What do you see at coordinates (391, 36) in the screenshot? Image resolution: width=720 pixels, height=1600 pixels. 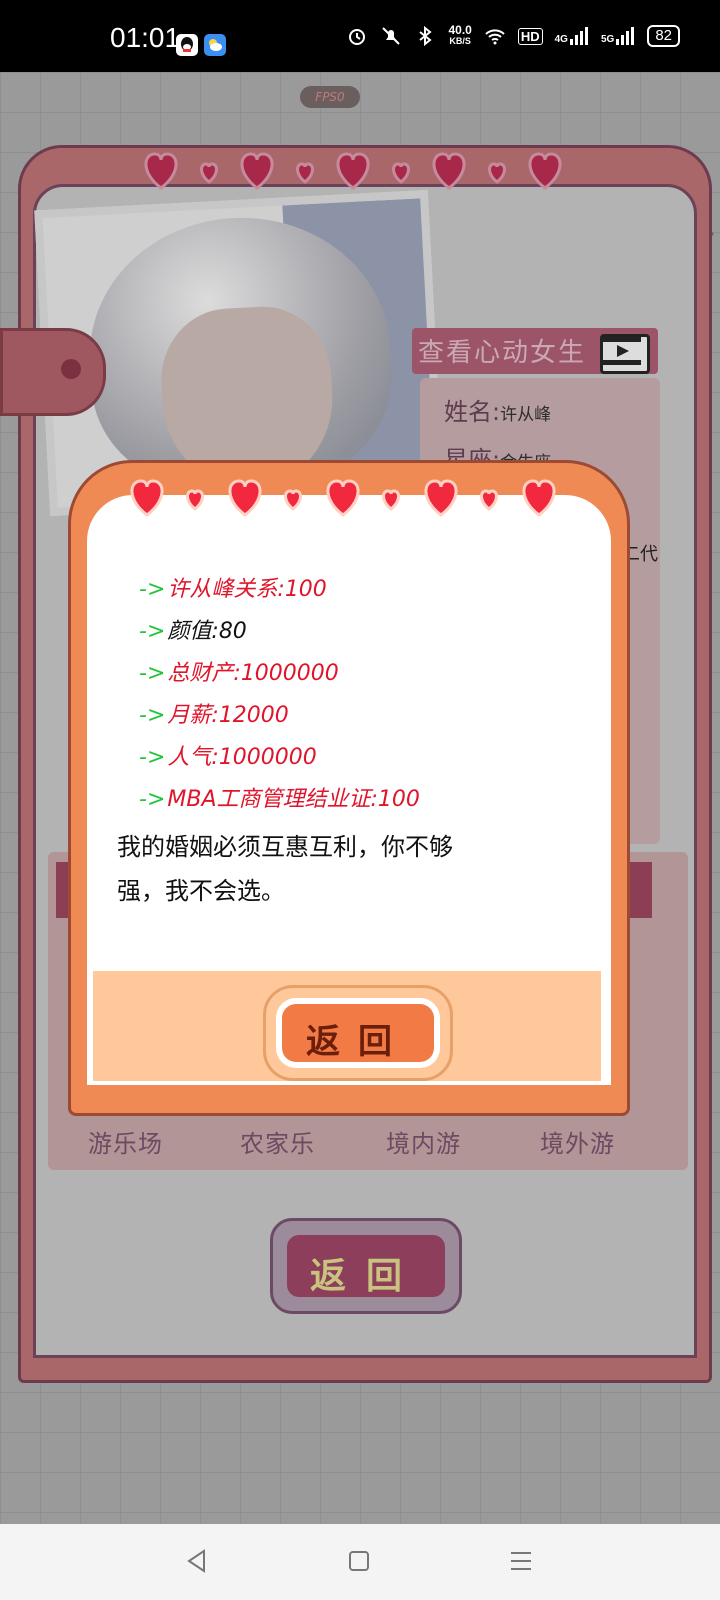 I see `mute-icon` at bounding box center [391, 36].